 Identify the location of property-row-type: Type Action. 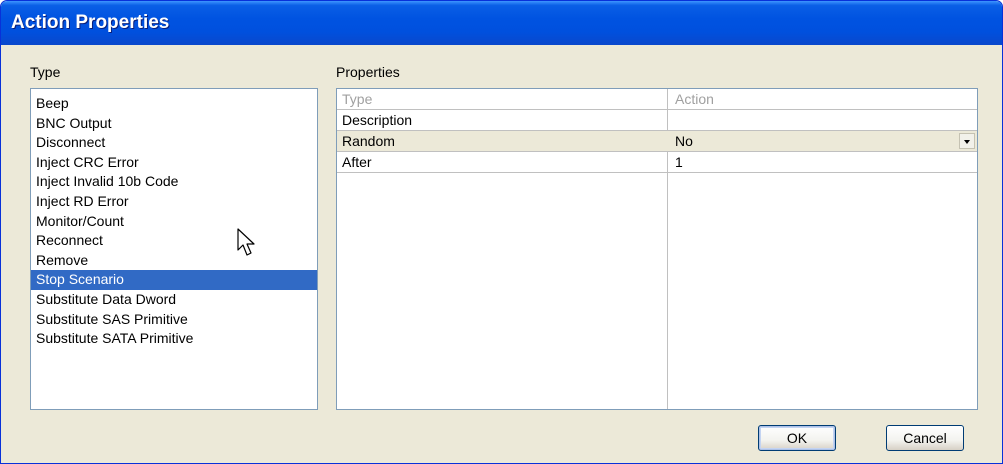
(657, 99).